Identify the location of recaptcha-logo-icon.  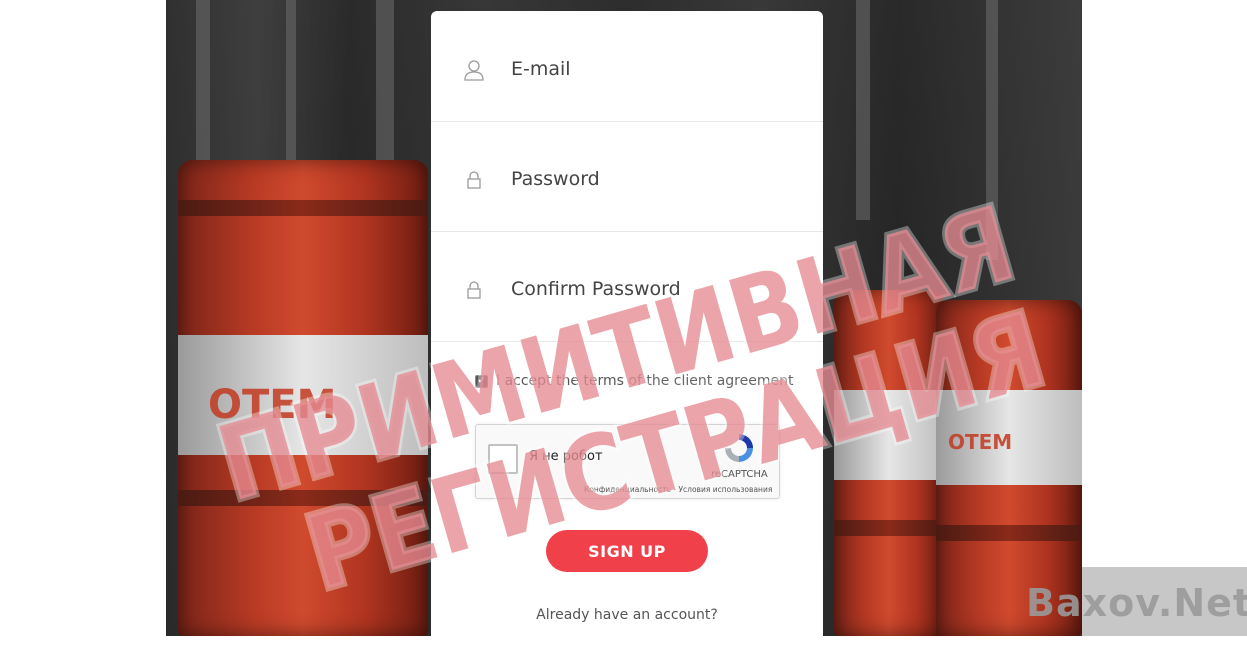
(739, 448).